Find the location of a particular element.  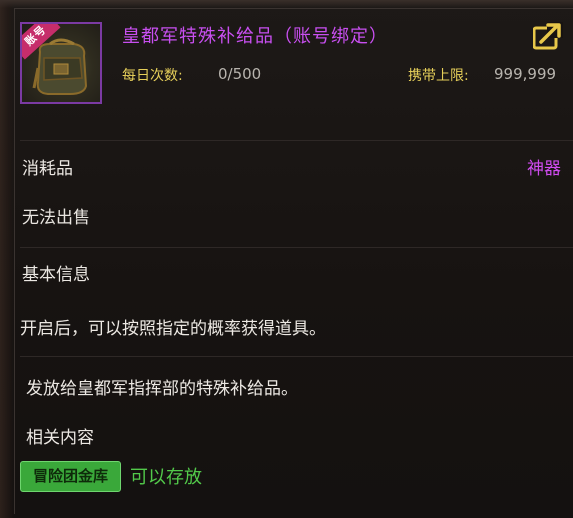

background-edge is located at coordinates (7, 259).